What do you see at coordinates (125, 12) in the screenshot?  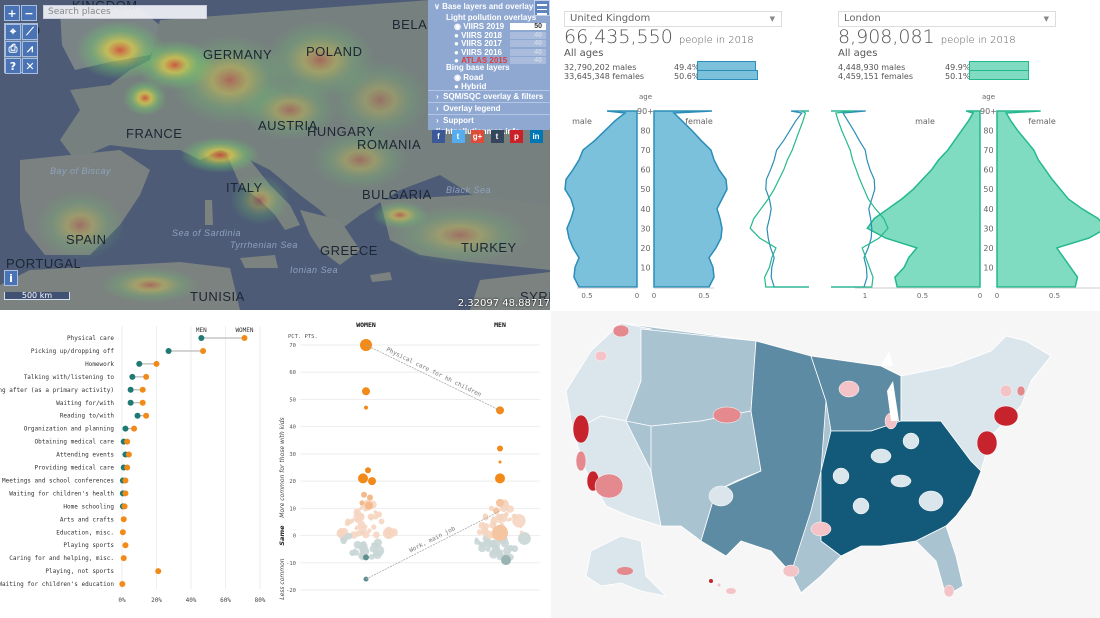 I see `search-input: Search places` at bounding box center [125, 12].